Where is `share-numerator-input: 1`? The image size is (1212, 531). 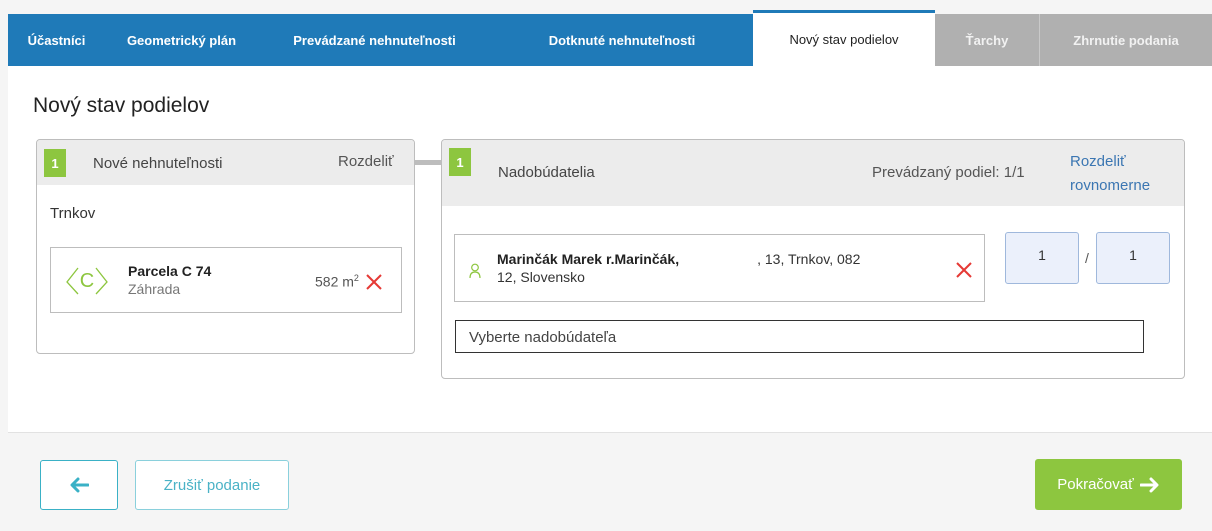 share-numerator-input: 1 is located at coordinates (1042, 258).